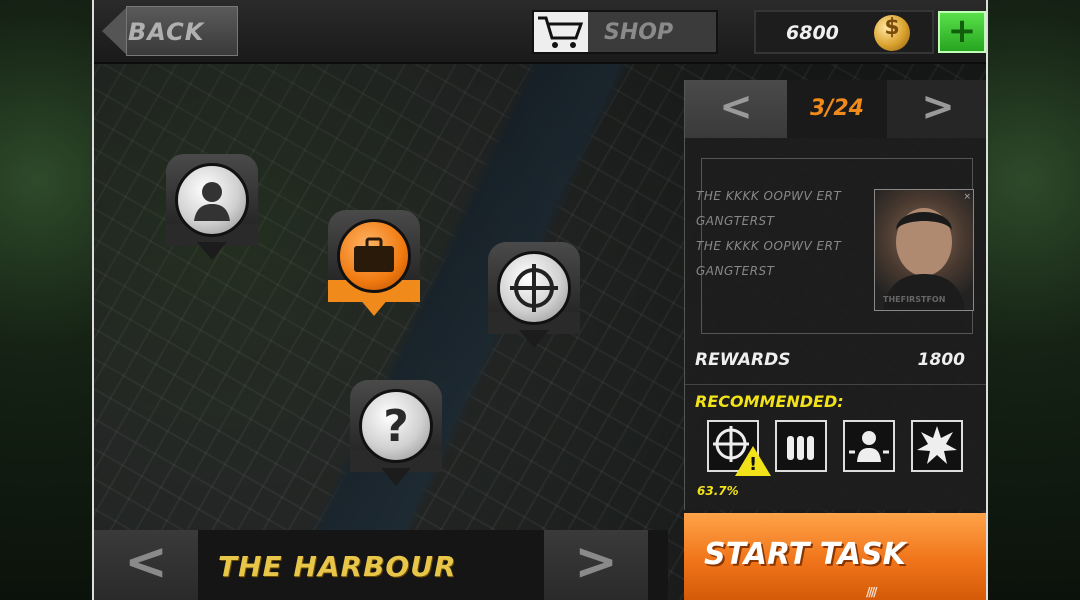 The height and width of the screenshot is (600, 1080). I want to click on target-portrait: × THEFIRSTFON, so click(924, 250).